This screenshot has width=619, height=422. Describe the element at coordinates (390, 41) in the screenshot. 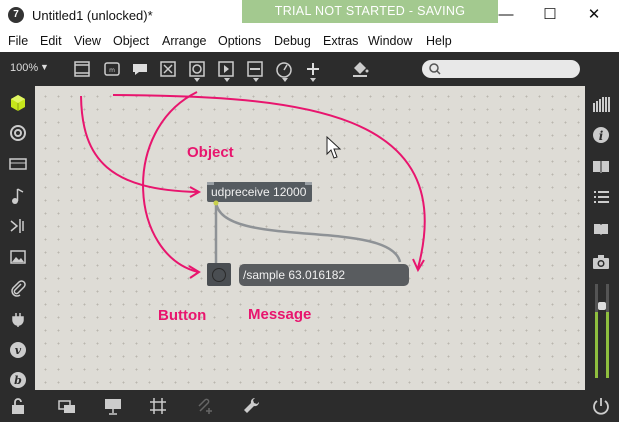

I see `menu-window: Window` at that location.